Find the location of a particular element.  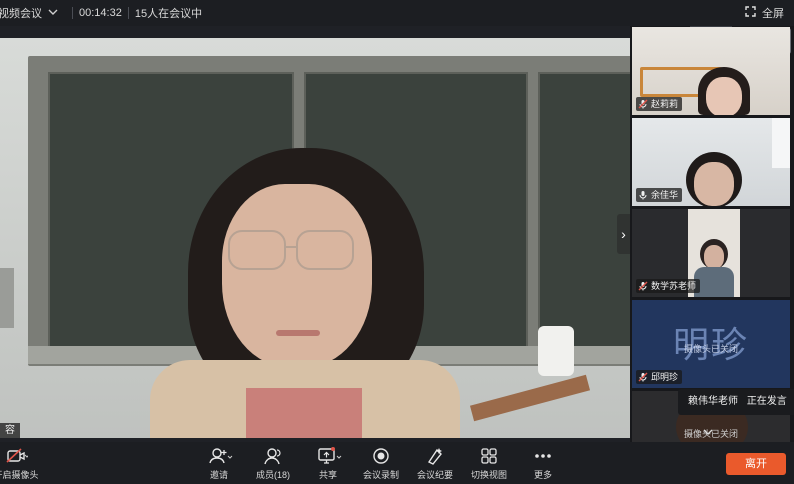

share-button: 共享 is located at coordinates (328, 463).